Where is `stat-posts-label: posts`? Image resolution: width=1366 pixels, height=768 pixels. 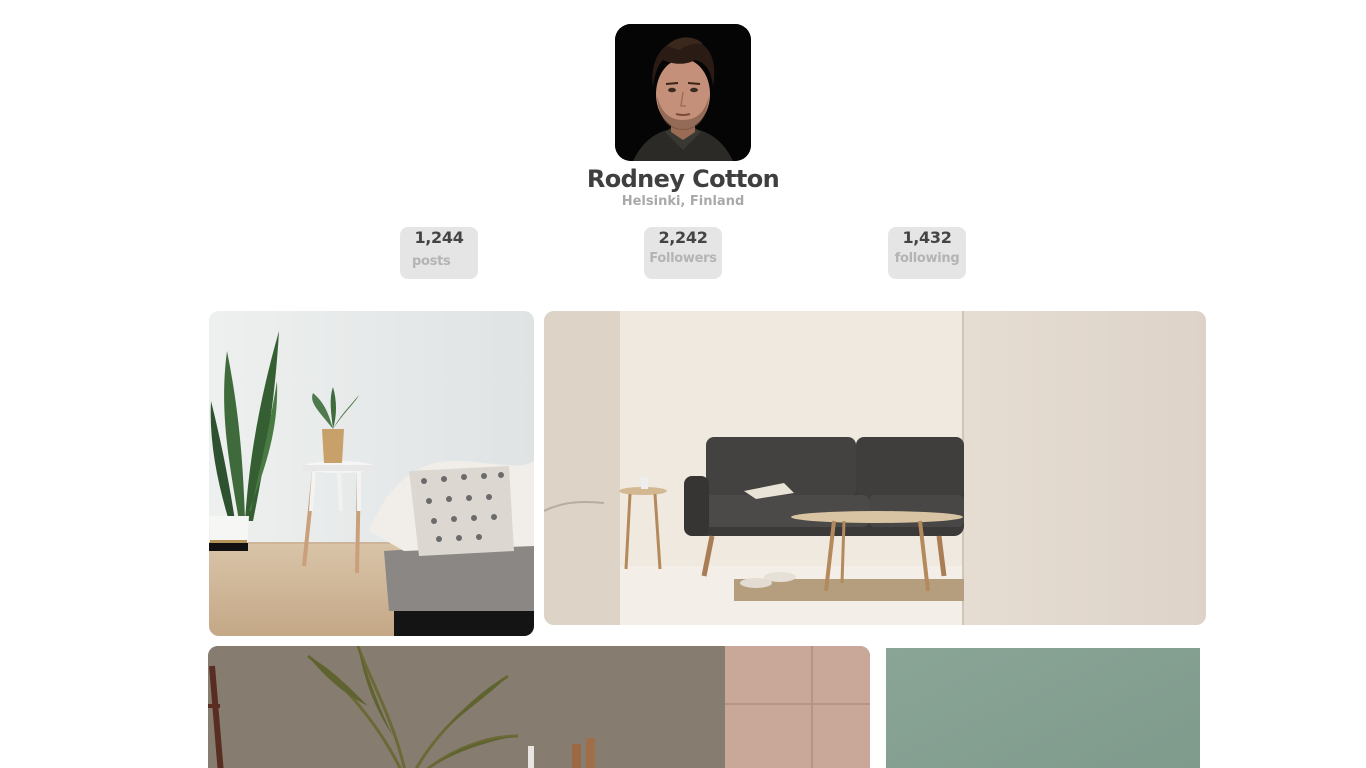
stat-posts-label: posts is located at coordinates (431, 261).